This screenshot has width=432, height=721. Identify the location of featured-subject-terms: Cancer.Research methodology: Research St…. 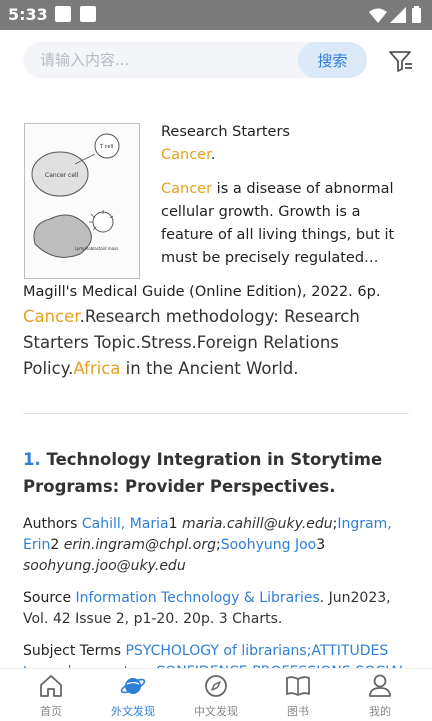
(191, 342).